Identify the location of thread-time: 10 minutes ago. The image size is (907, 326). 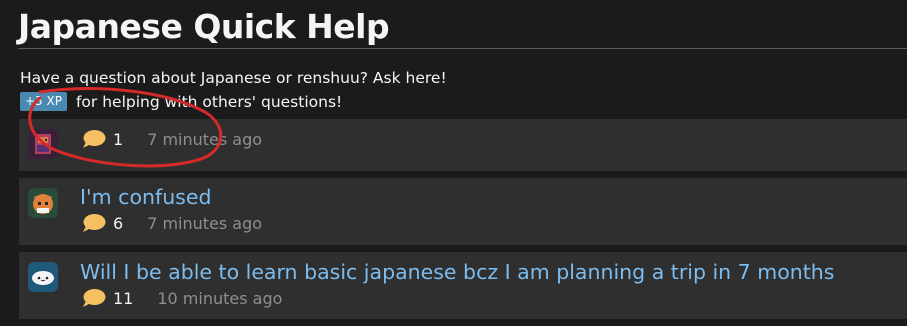
(220, 298).